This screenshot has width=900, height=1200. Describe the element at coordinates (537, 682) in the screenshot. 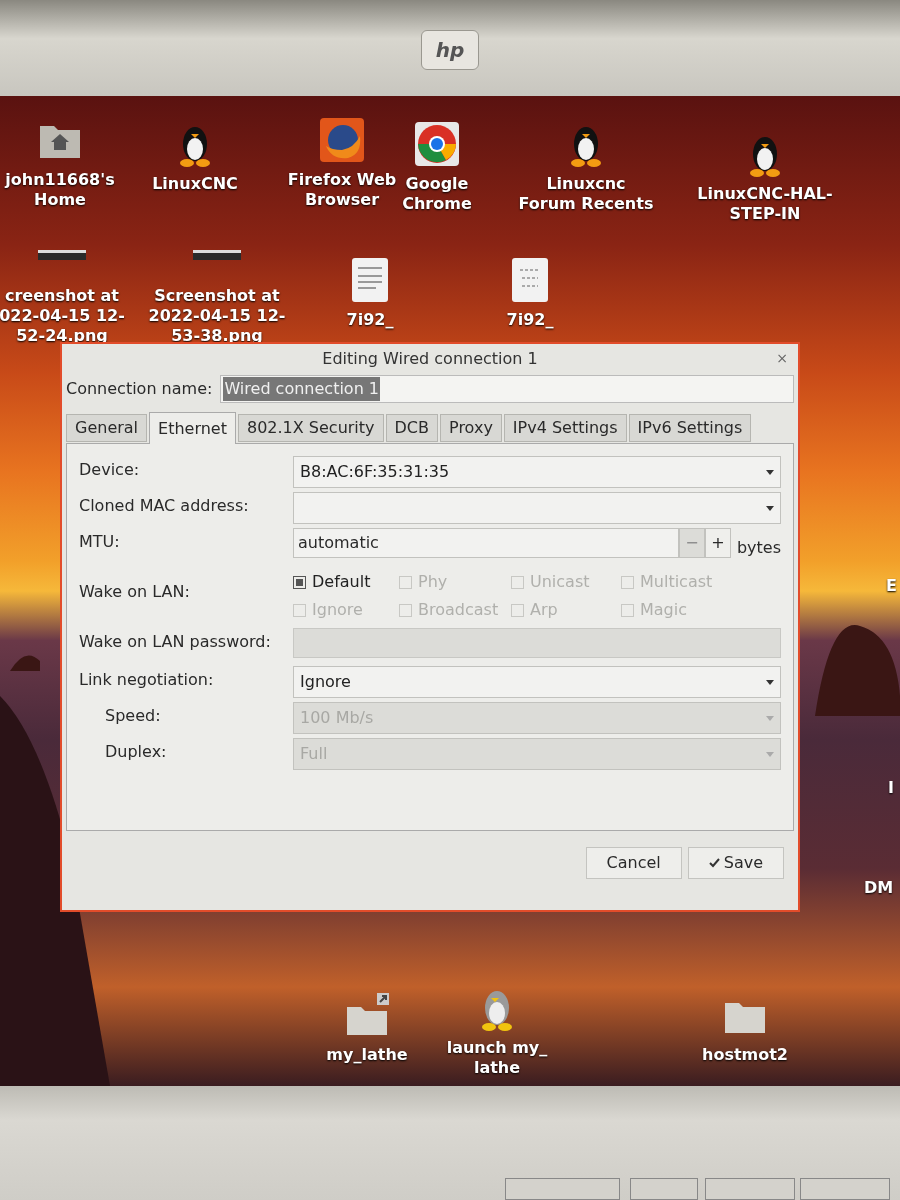

I see `dropdown: Ignore` at that location.